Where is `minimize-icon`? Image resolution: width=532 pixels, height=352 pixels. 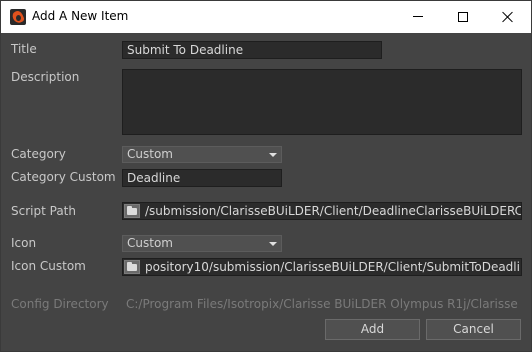
minimize-icon is located at coordinates (418, 16).